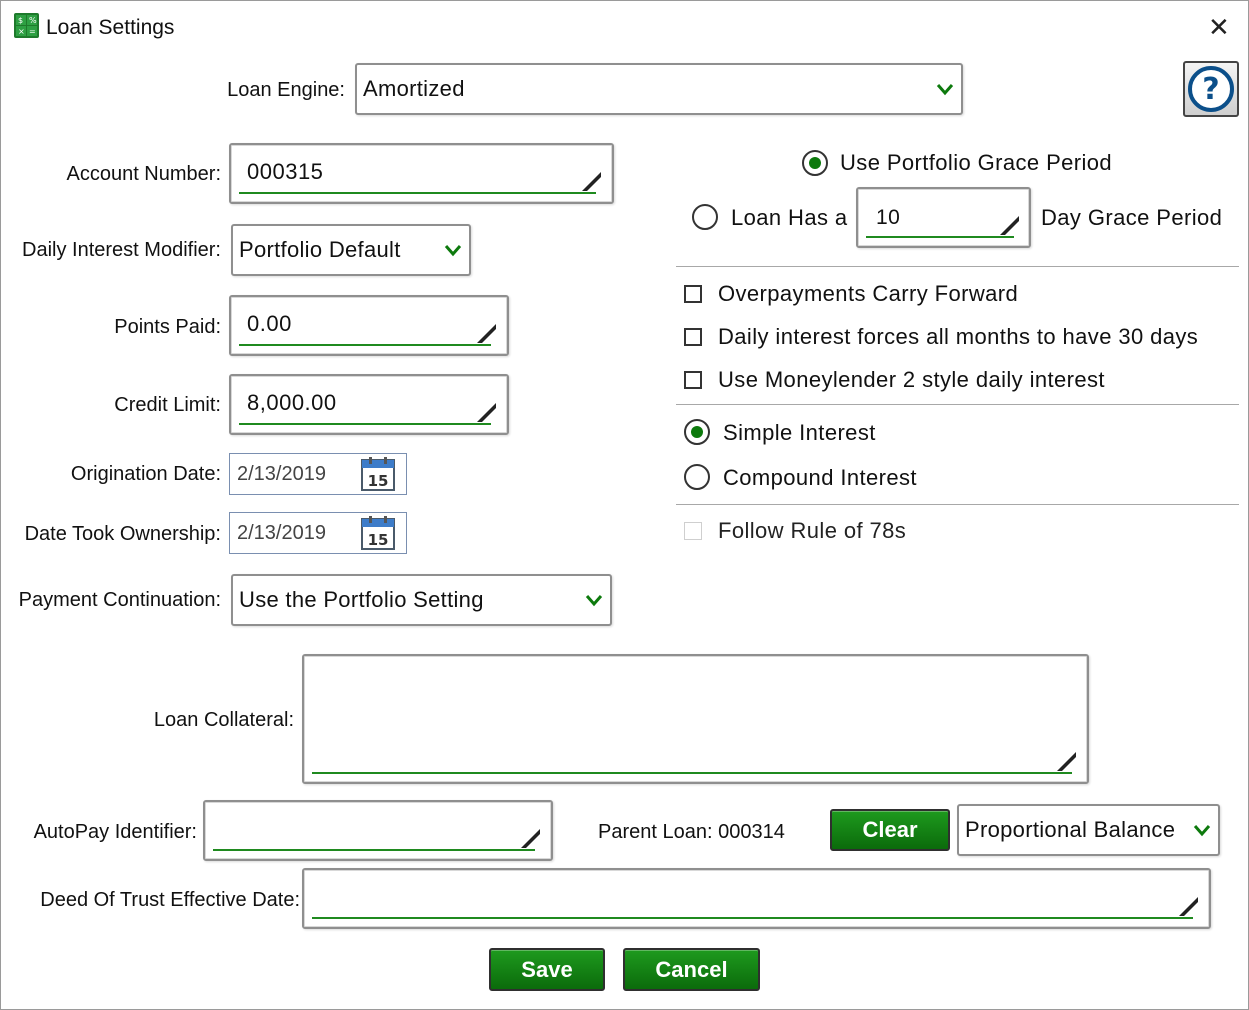 This screenshot has width=1249, height=1010. Describe the element at coordinates (26, 25) in the screenshot. I see `calculator-icon: $ % × =` at that location.